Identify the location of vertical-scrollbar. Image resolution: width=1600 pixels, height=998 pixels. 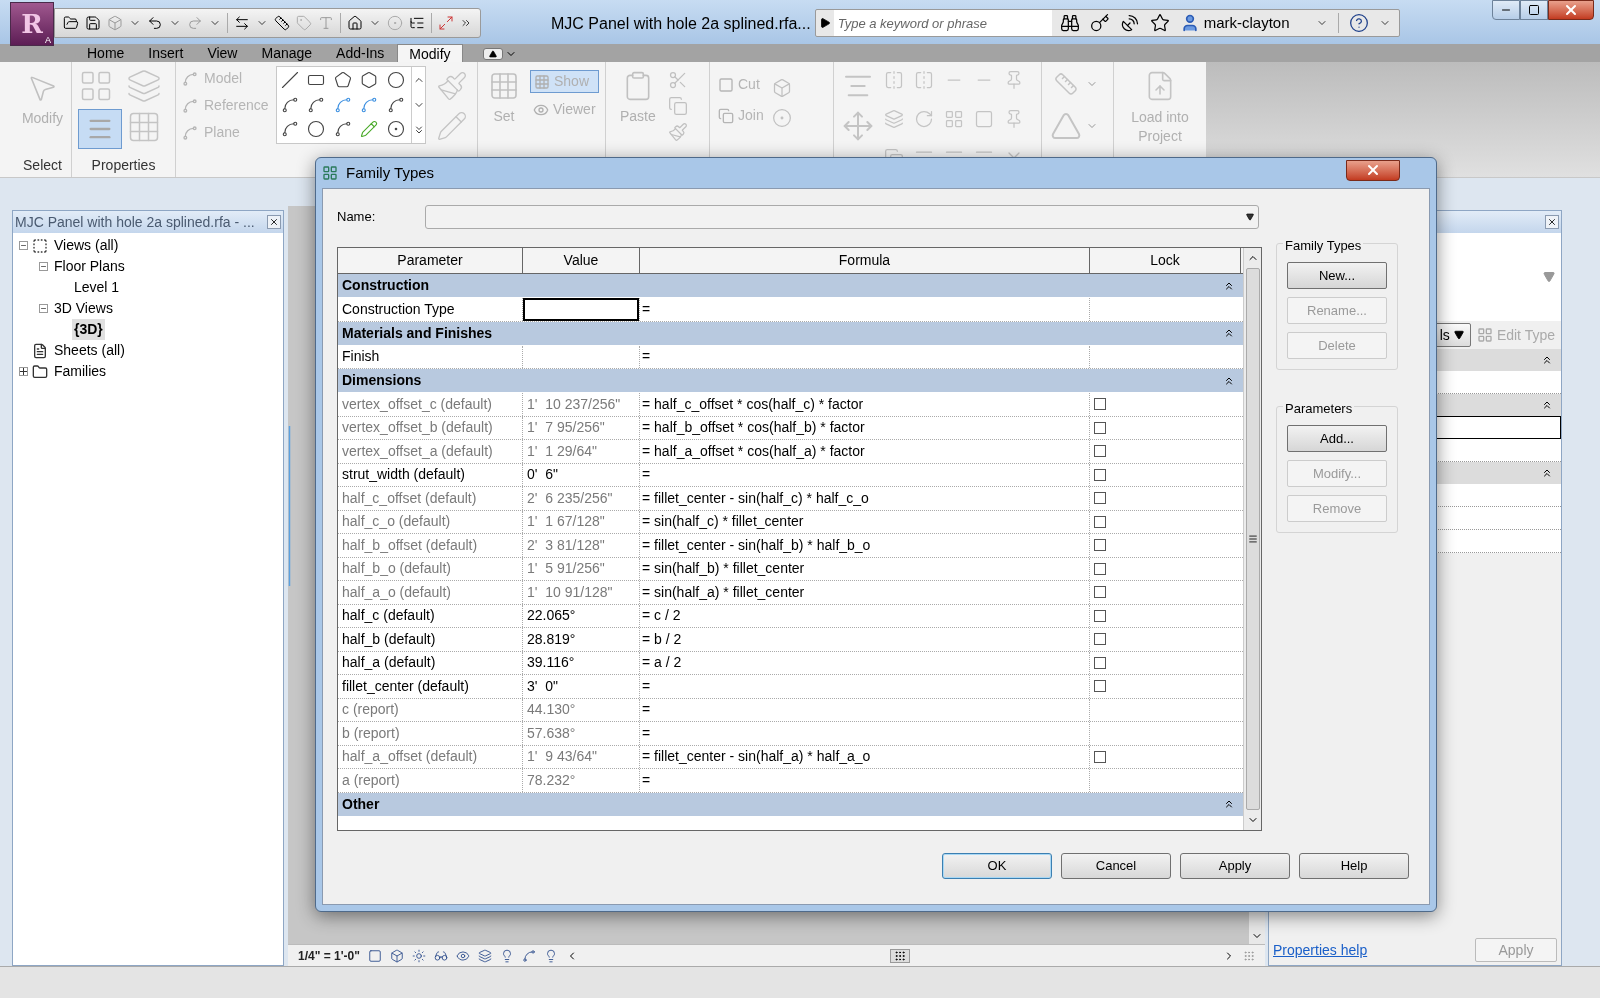
(1252, 539).